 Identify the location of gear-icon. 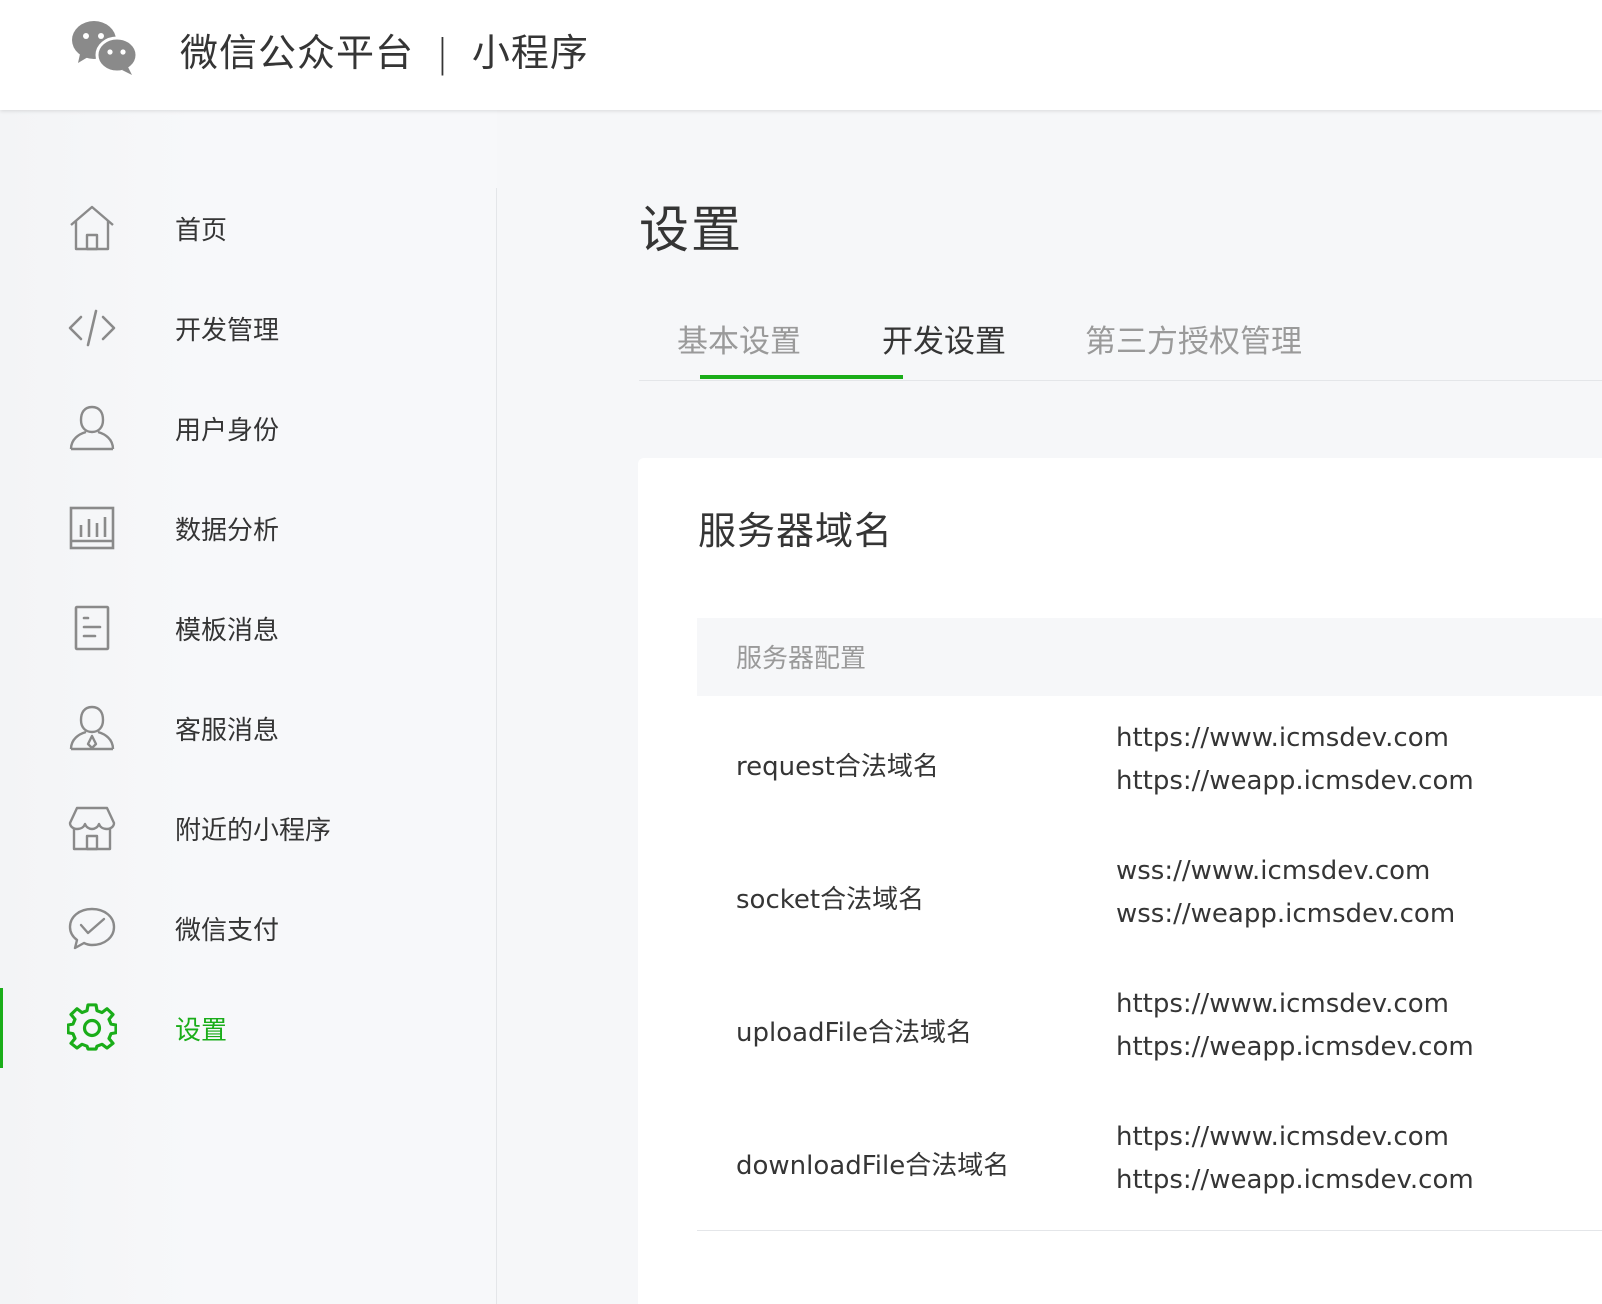
(92, 1028).